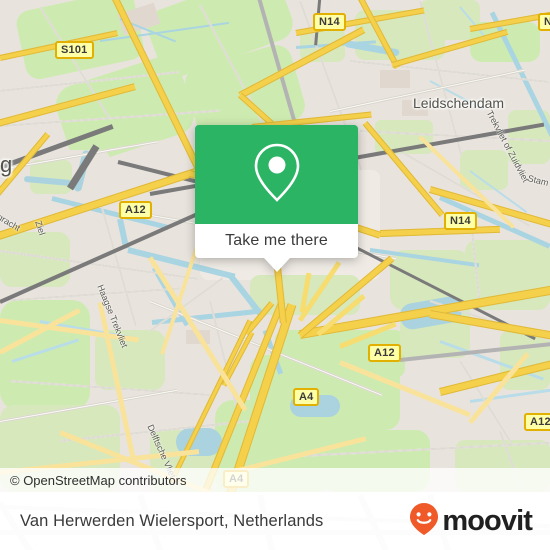 The width and height of the screenshot is (550, 550). I want to click on take-me-there-button: Take me there, so click(276, 241).